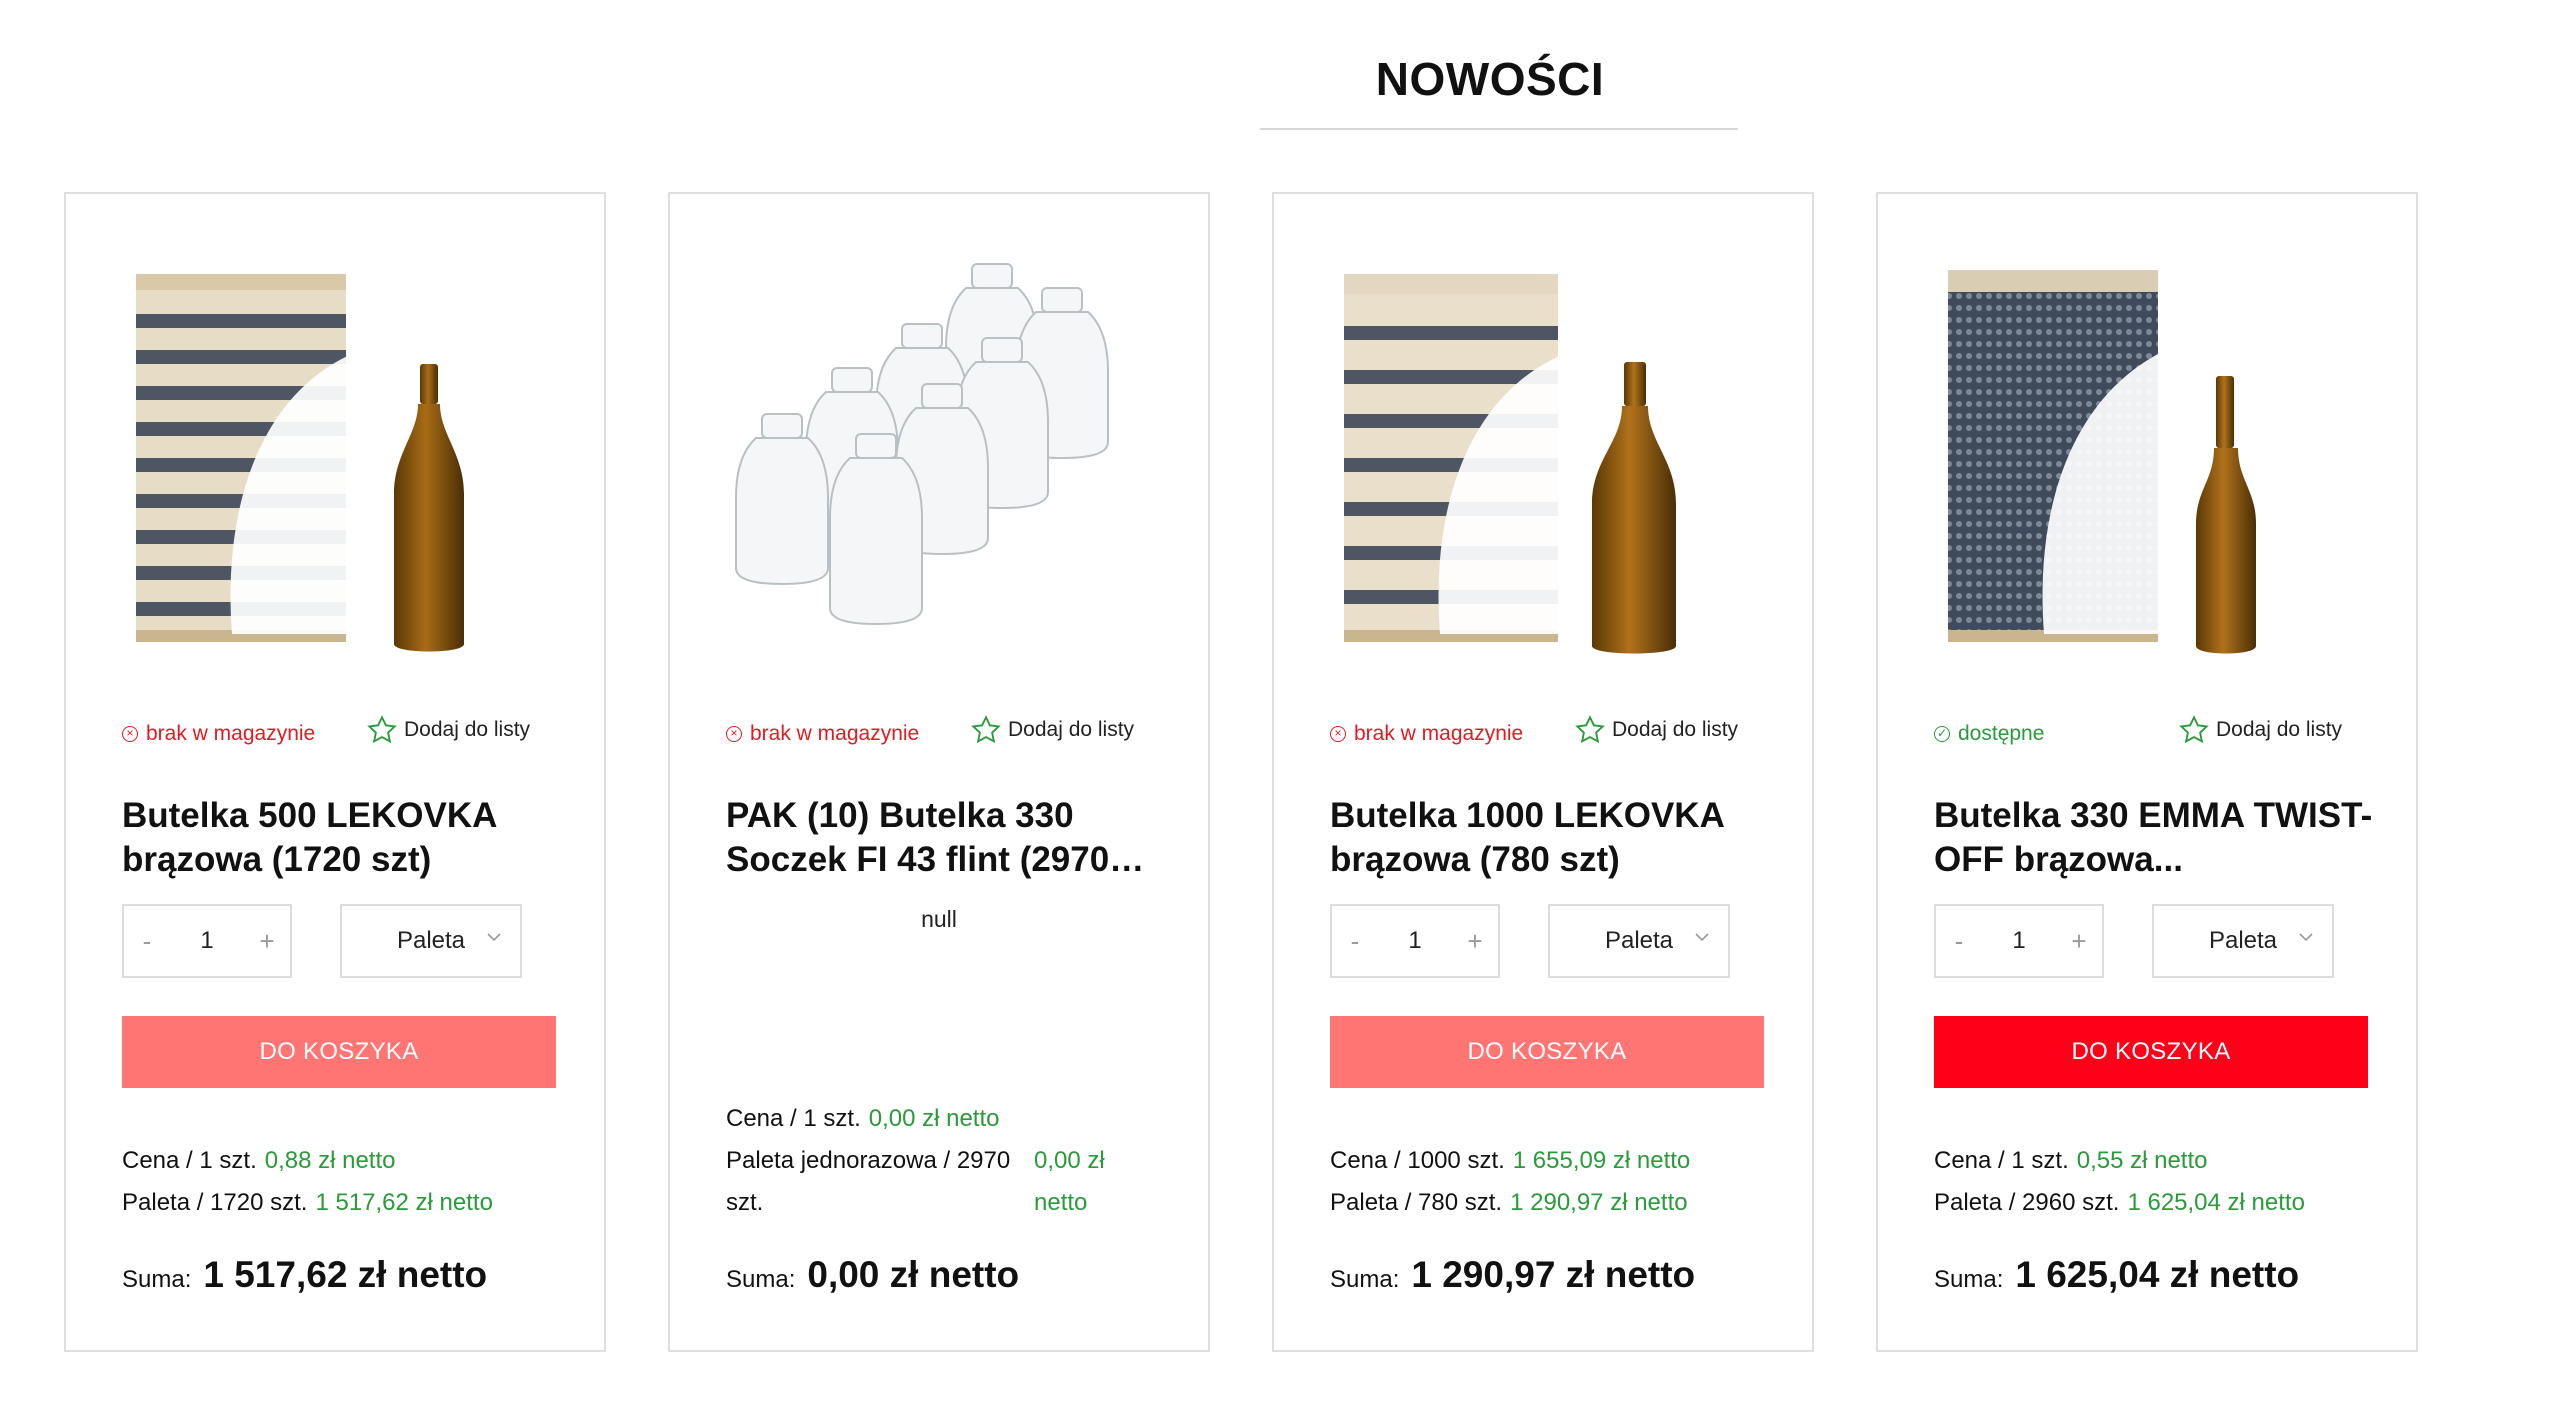 The height and width of the screenshot is (1408, 2560). I want to click on sum-value: 1 625,04 zł netto, so click(2157, 1274).